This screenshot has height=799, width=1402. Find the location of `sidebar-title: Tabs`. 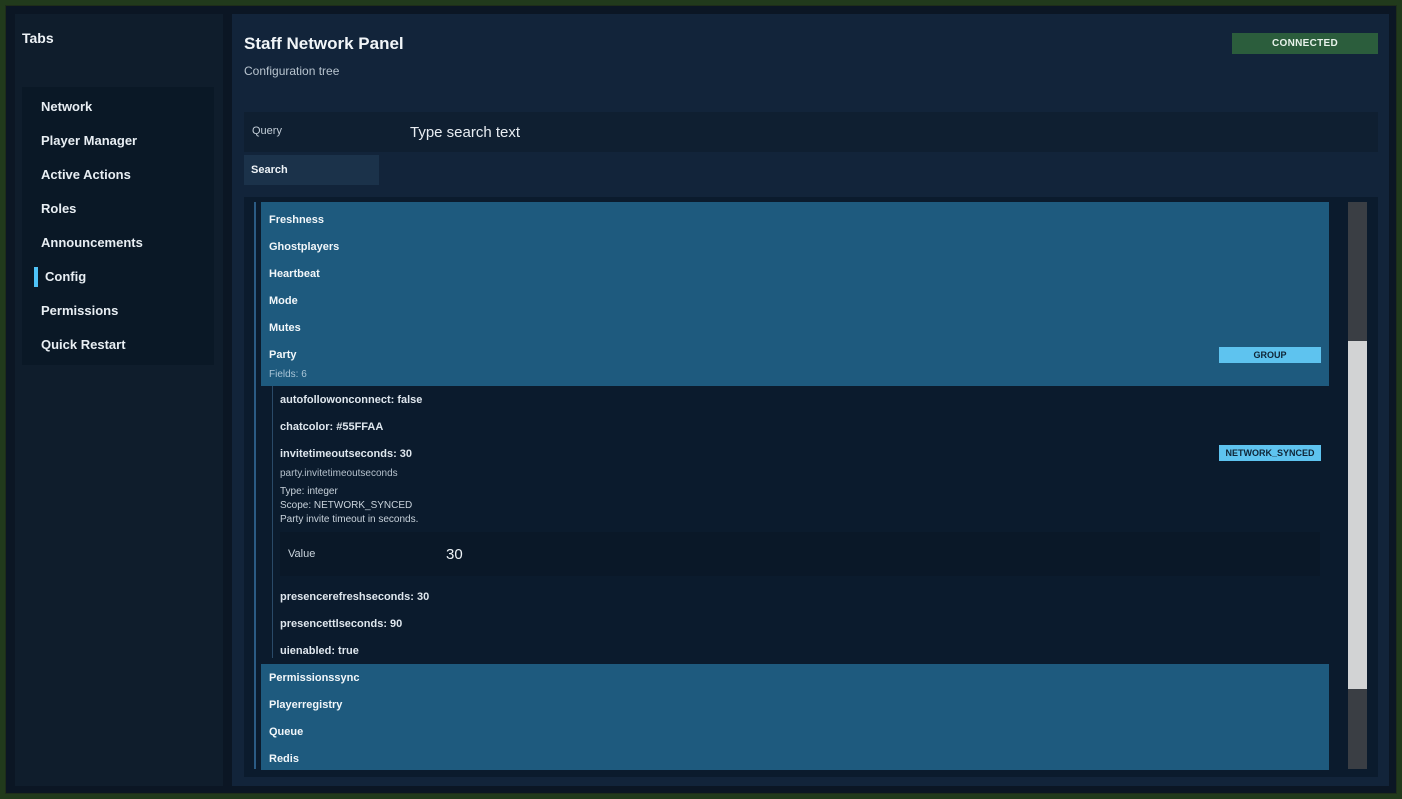

sidebar-title: Tabs is located at coordinates (38, 38).